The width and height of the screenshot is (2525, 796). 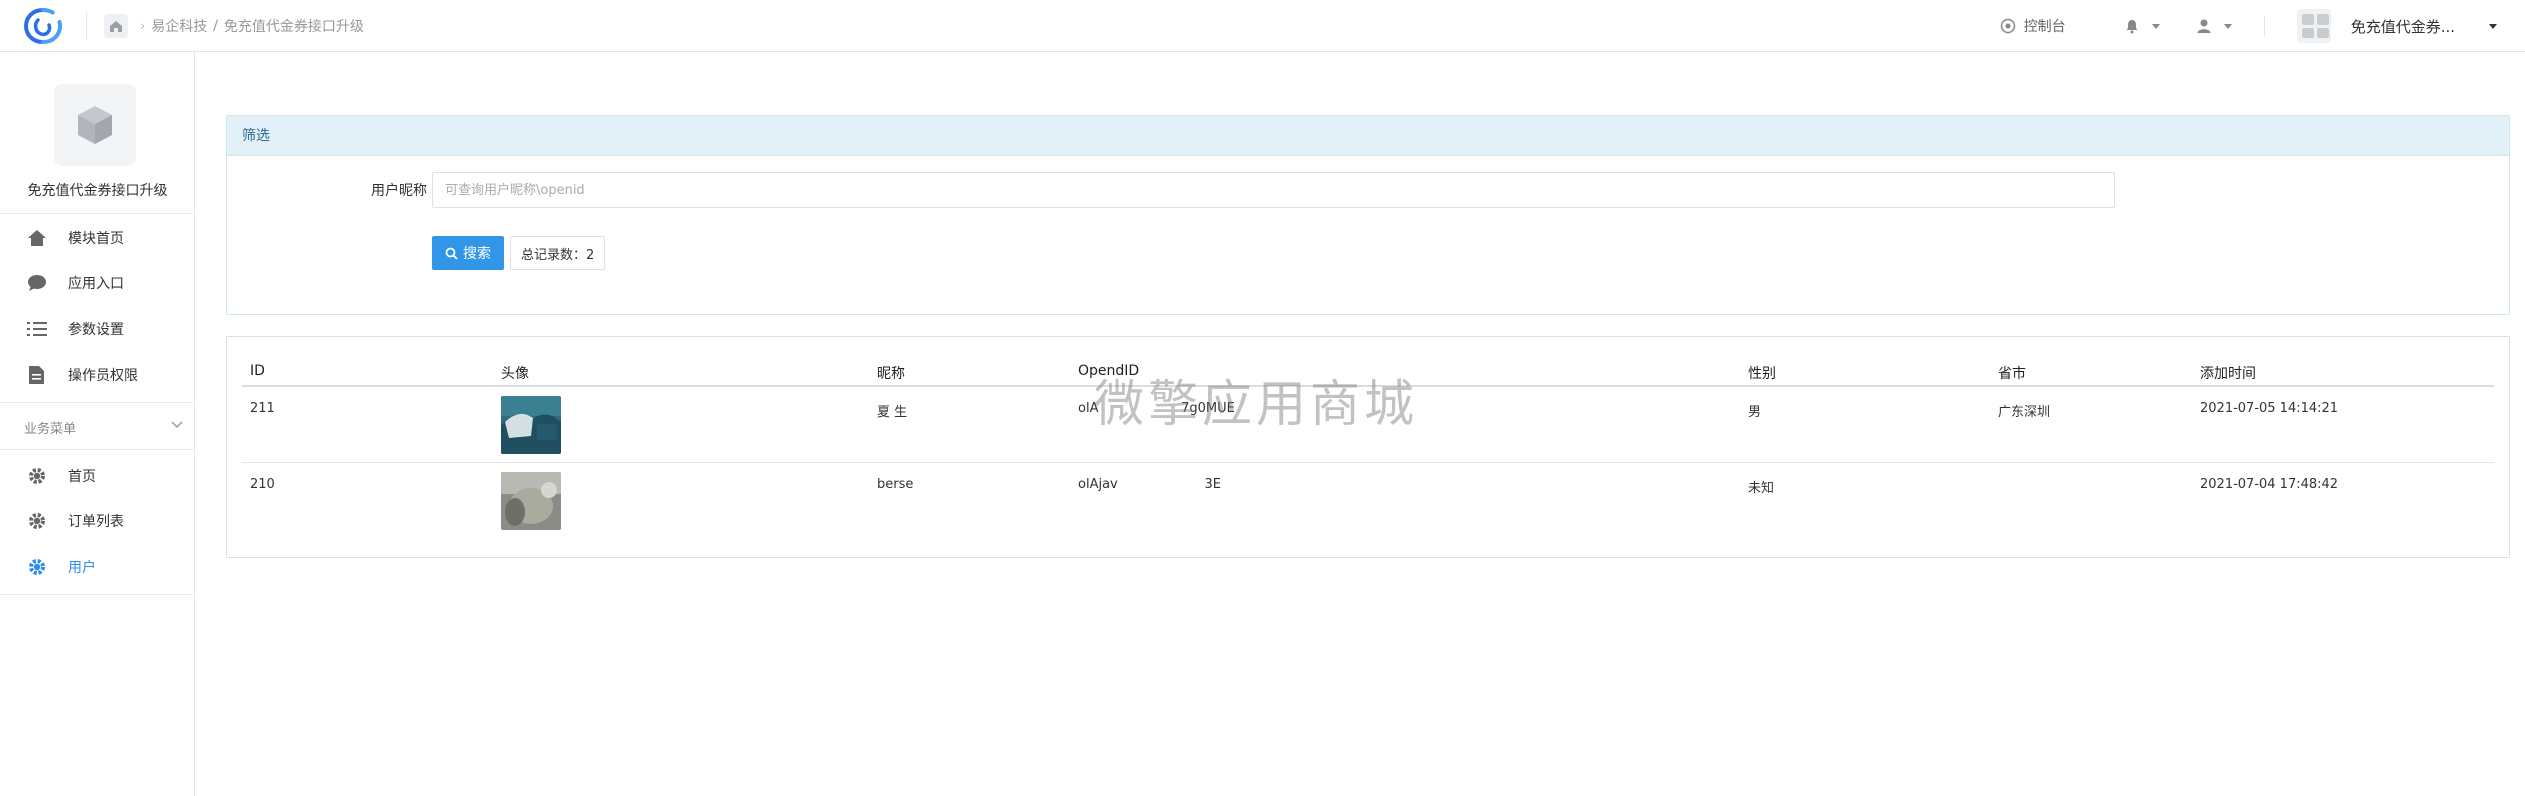 I want to click on logo, so click(x=43, y=26).